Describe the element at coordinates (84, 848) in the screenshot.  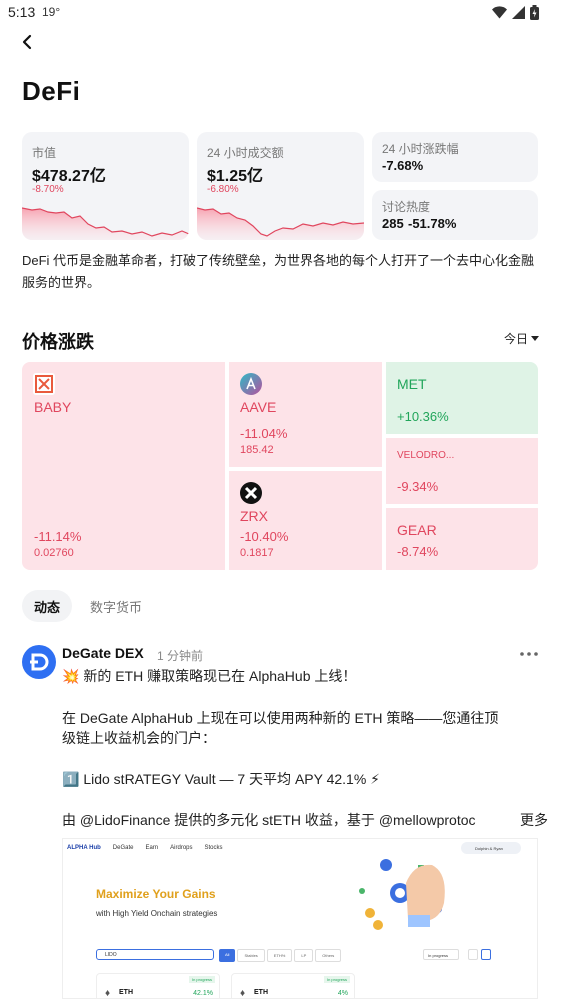
I see `image-nav-item: ALPHA Hub` at that location.